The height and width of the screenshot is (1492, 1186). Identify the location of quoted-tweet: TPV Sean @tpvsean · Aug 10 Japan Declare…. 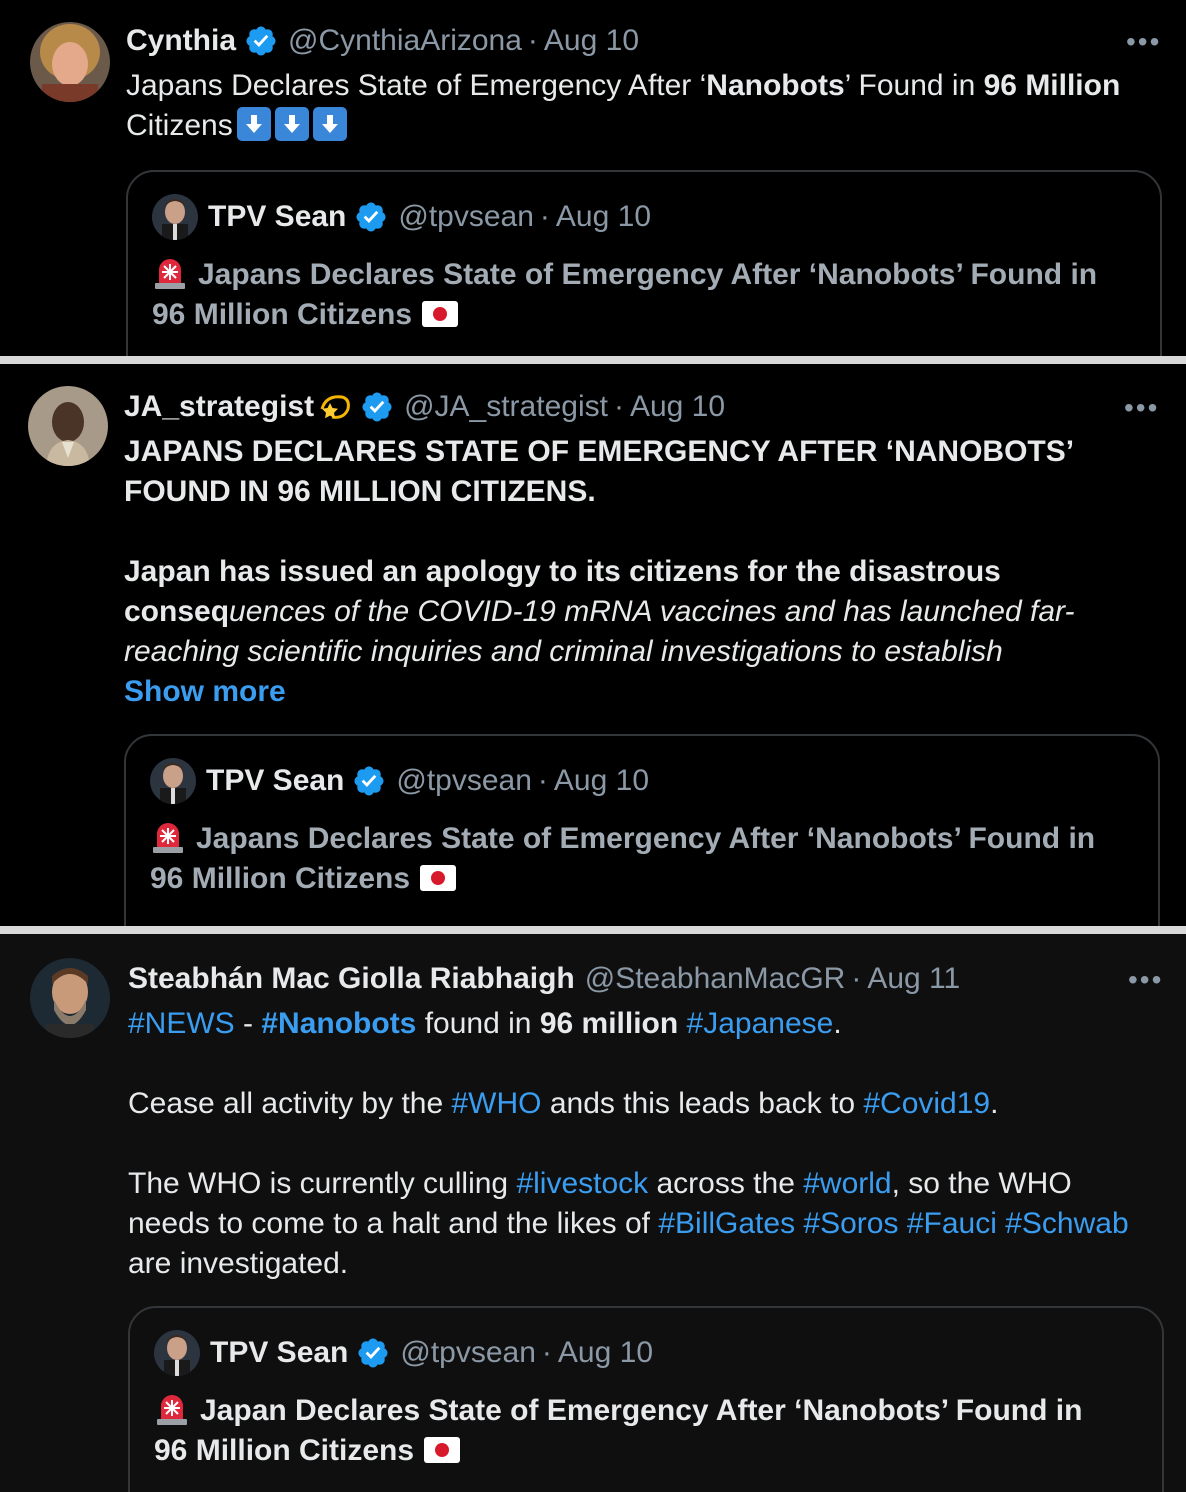
(646, 1399).